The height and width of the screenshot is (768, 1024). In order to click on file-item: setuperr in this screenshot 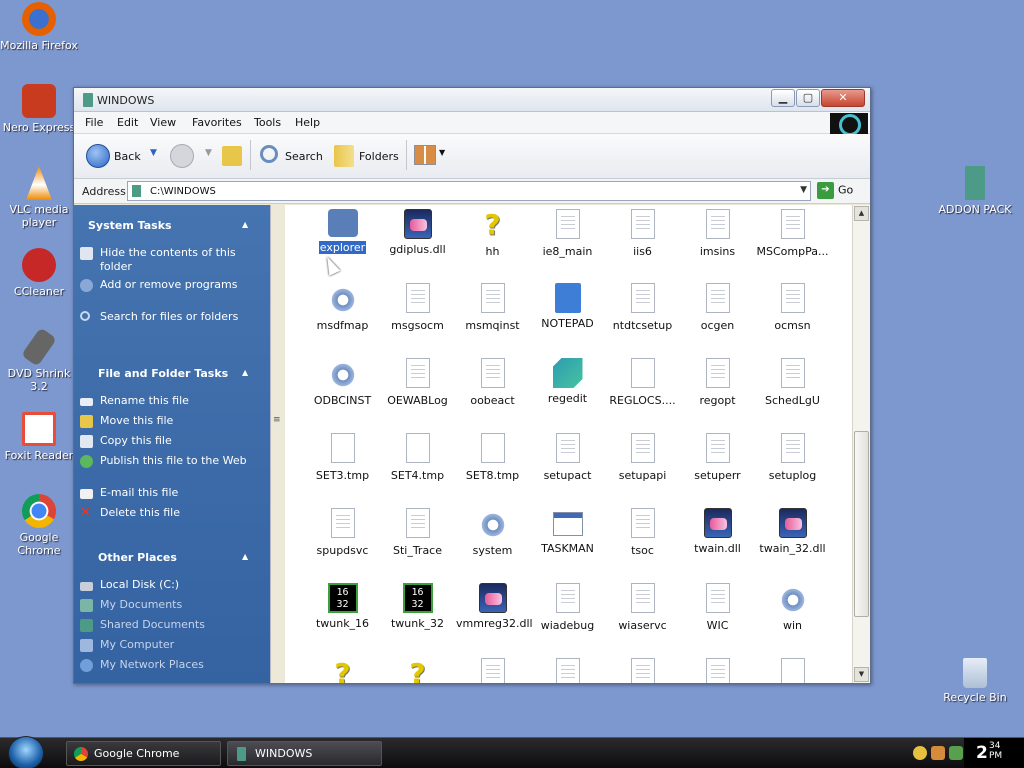, I will do `click(717, 457)`.